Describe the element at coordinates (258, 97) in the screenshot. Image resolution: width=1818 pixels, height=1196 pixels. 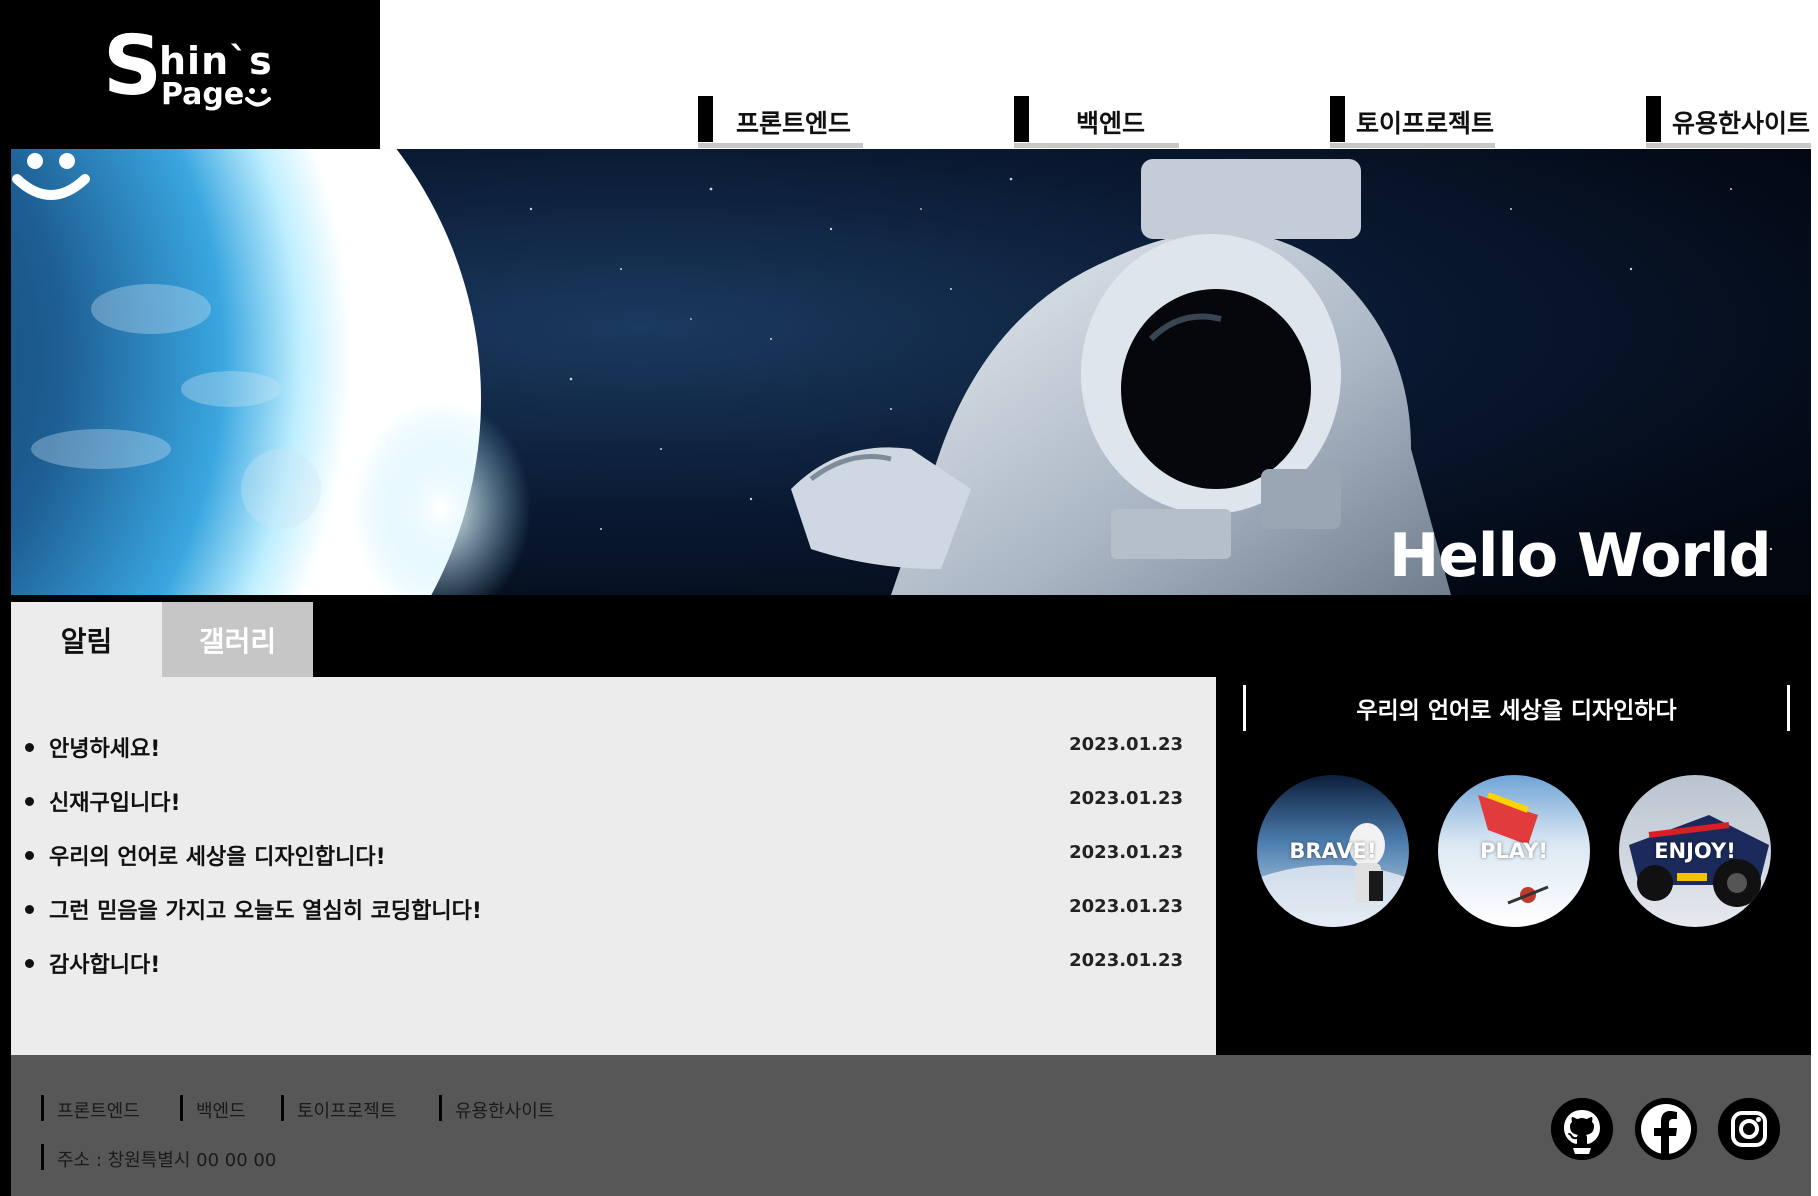
I see `logo-smile-icon` at that location.